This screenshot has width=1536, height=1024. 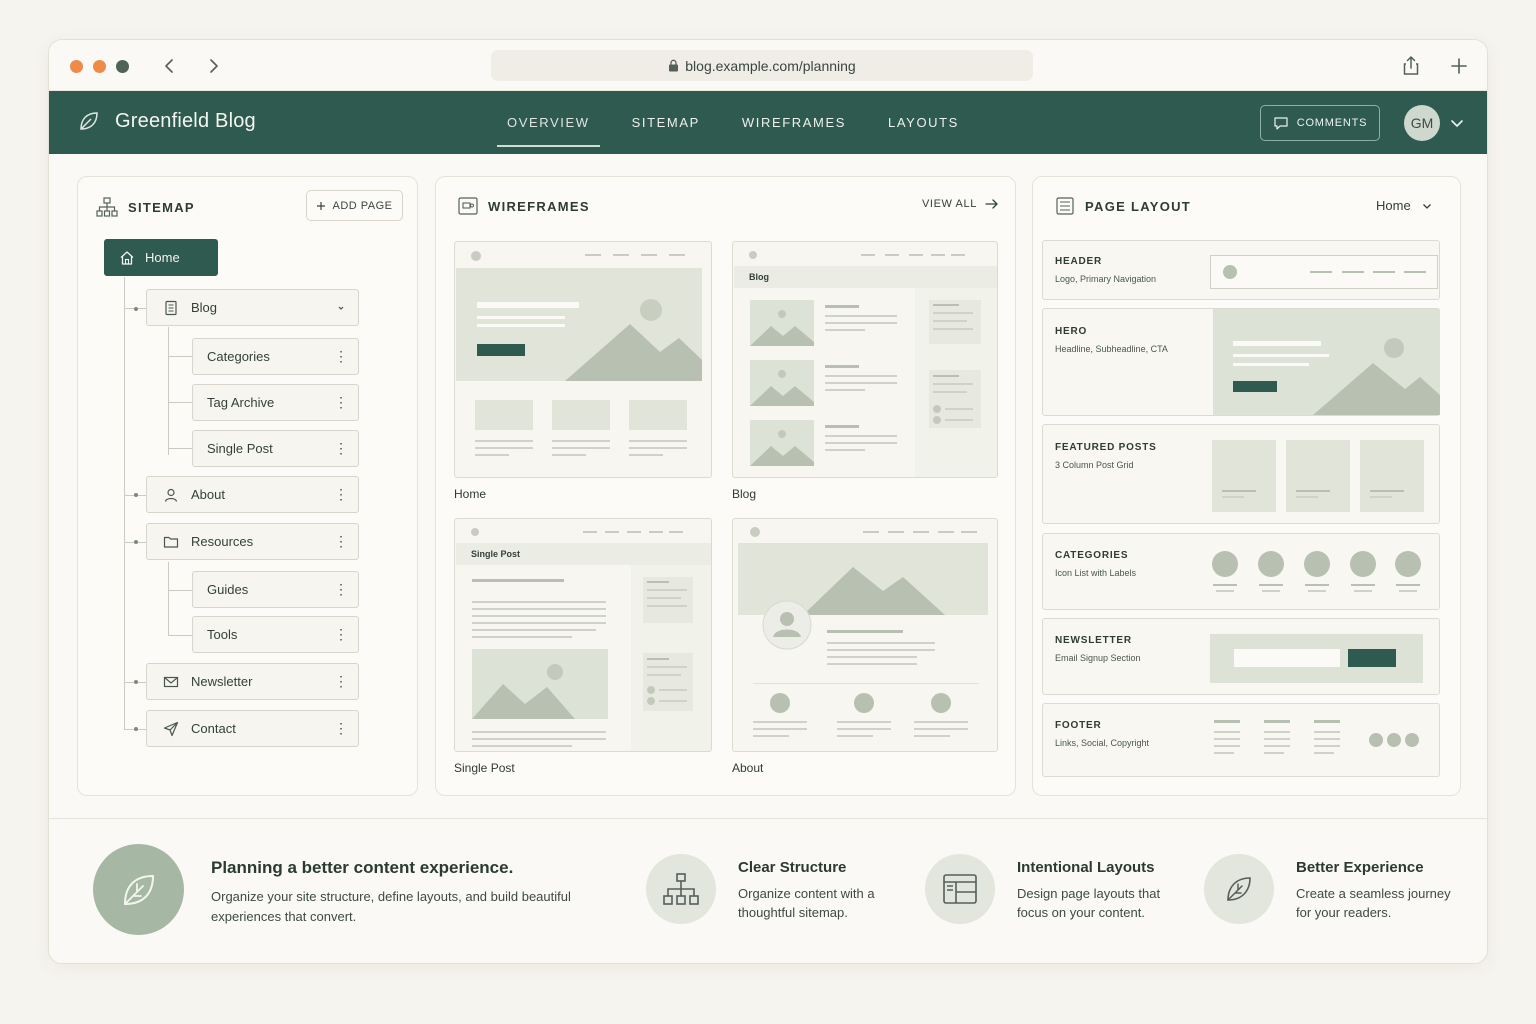 I want to click on sitemap-node-tag-archive: Tag Archive ⋮, so click(x=275, y=402).